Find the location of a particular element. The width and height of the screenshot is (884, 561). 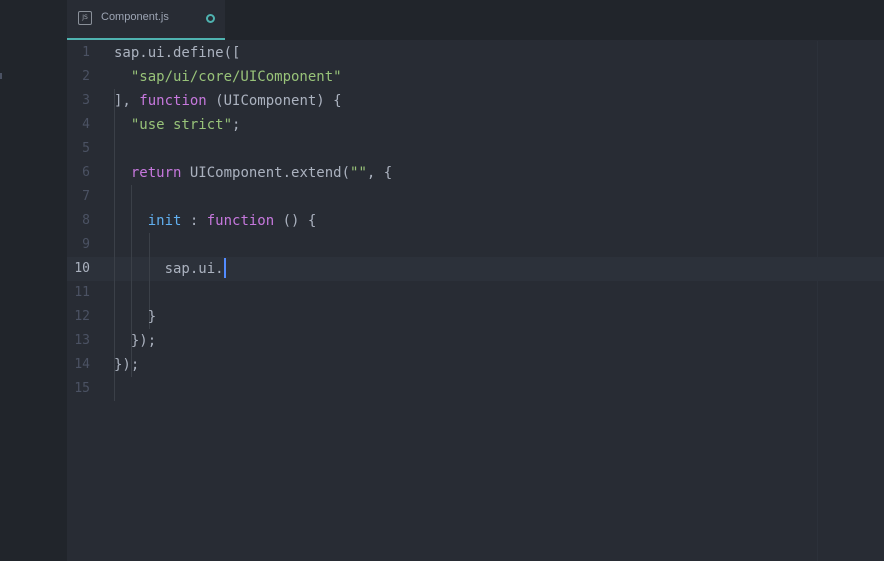

code-text: "sap/ui/core/UIComponent" is located at coordinates (228, 77).